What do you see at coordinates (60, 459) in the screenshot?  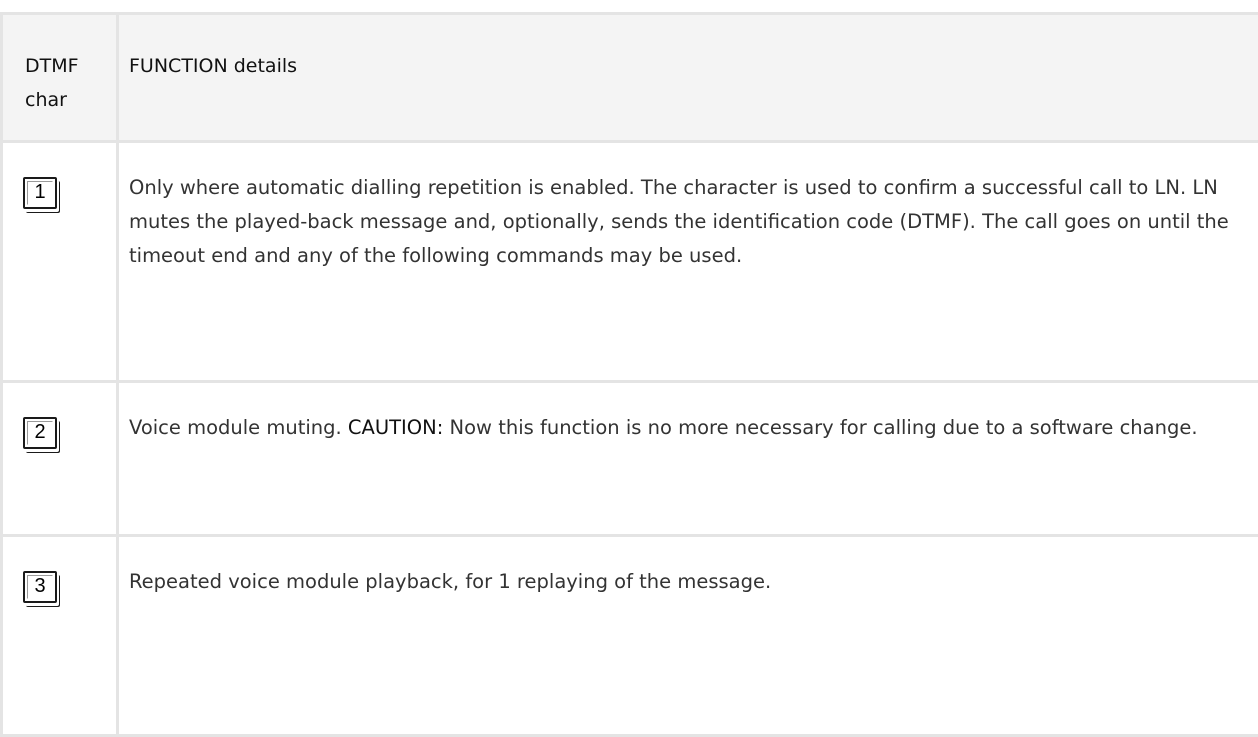 I see `dtmf-char-cell: 2` at bounding box center [60, 459].